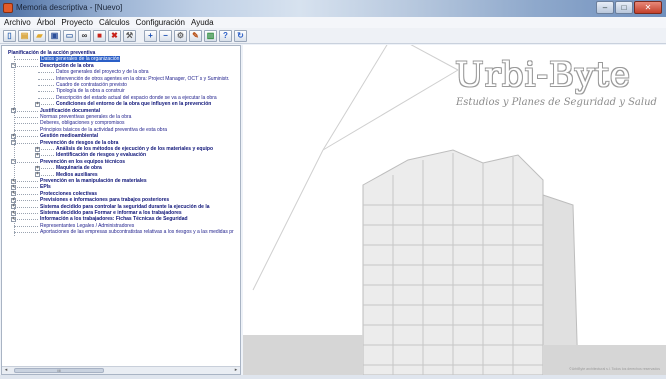 This screenshot has height=379, width=666. What do you see at coordinates (210, 35) in the screenshot?
I see `chart-icon: ▥` at bounding box center [210, 35].